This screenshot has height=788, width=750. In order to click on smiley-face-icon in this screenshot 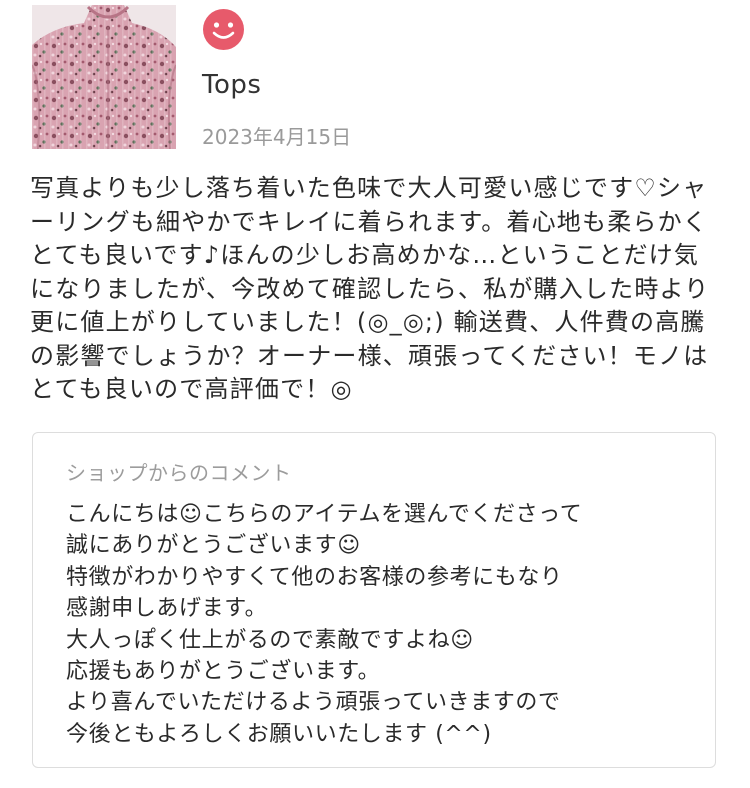, I will do `click(223, 29)`.